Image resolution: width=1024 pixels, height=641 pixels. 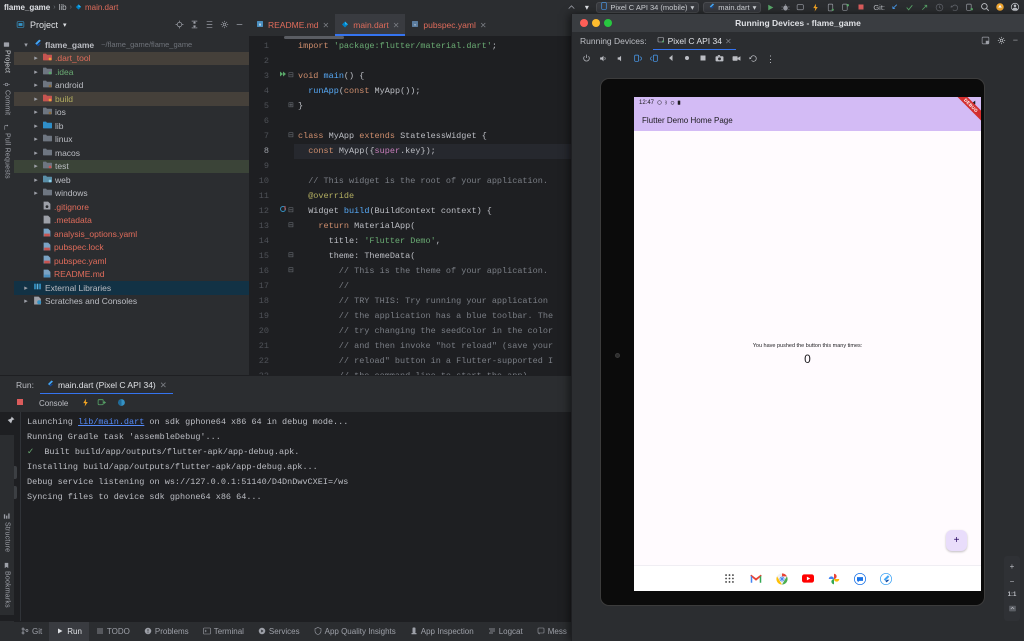 What do you see at coordinates (798, 23) in the screenshot?
I see `window-title-bar: Running Devices - flame_game` at bounding box center [798, 23].